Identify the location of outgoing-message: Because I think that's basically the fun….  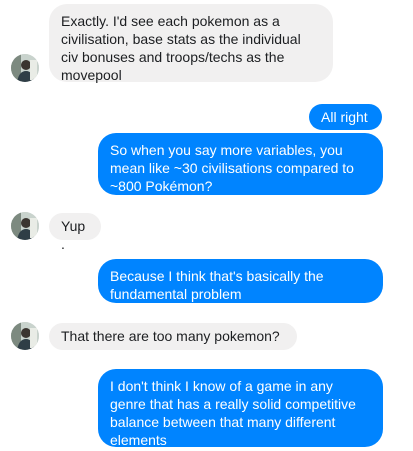
(240, 281).